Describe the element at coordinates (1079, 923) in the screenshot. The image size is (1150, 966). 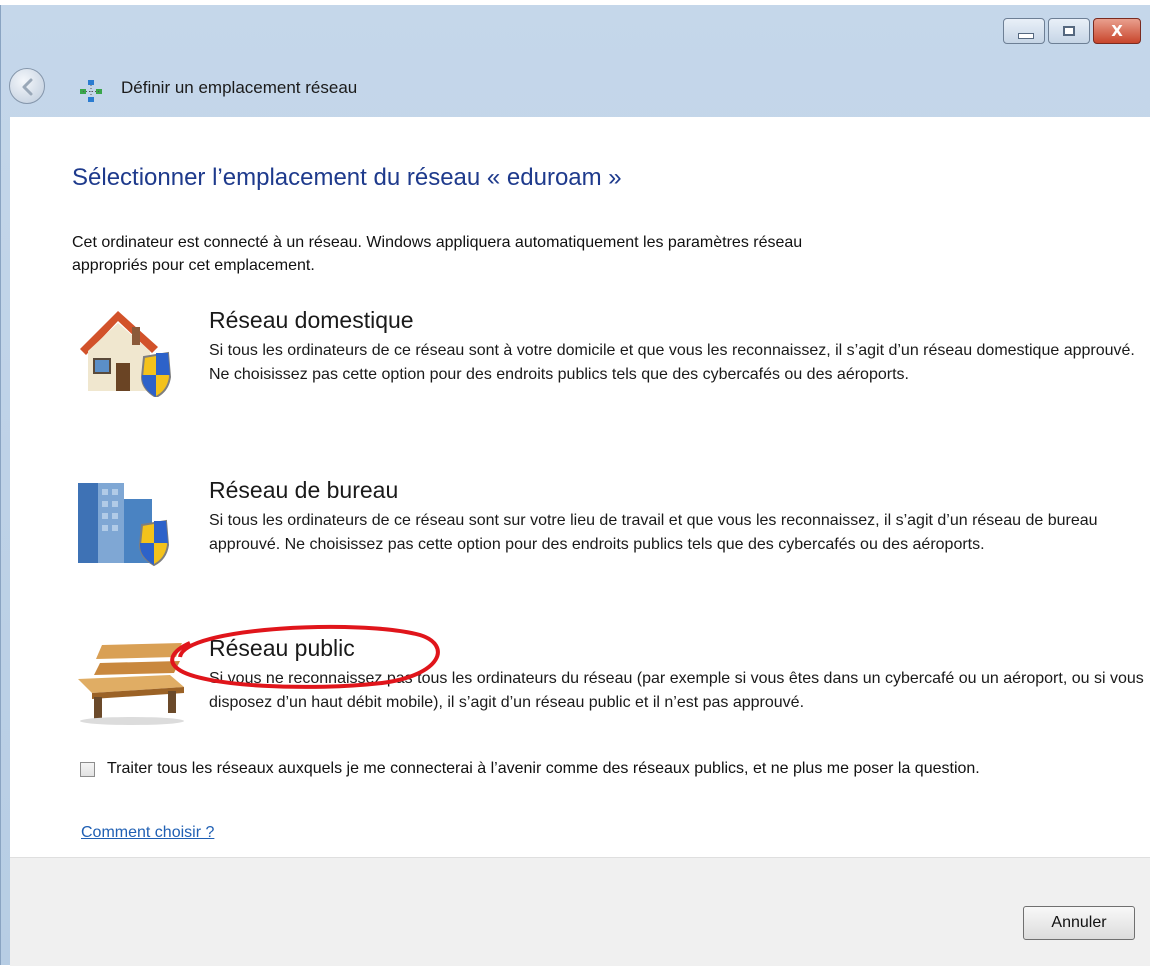
I see `cancel-button: Annuler` at that location.